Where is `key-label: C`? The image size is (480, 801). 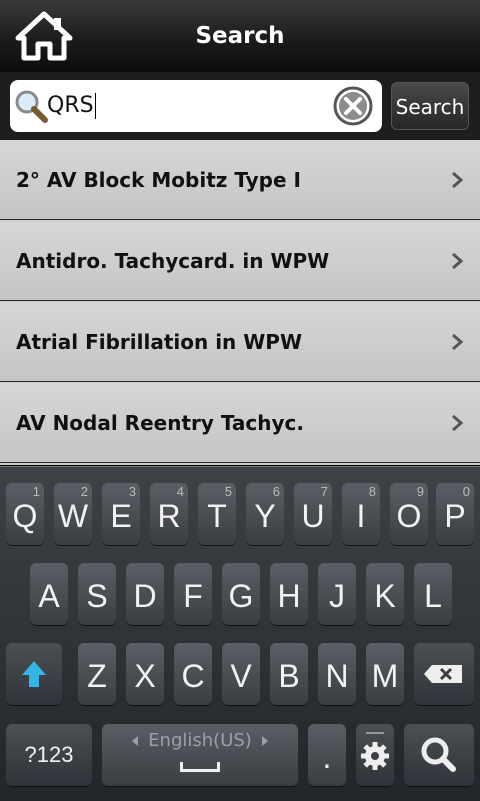
key-label: C is located at coordinates (193, 676).